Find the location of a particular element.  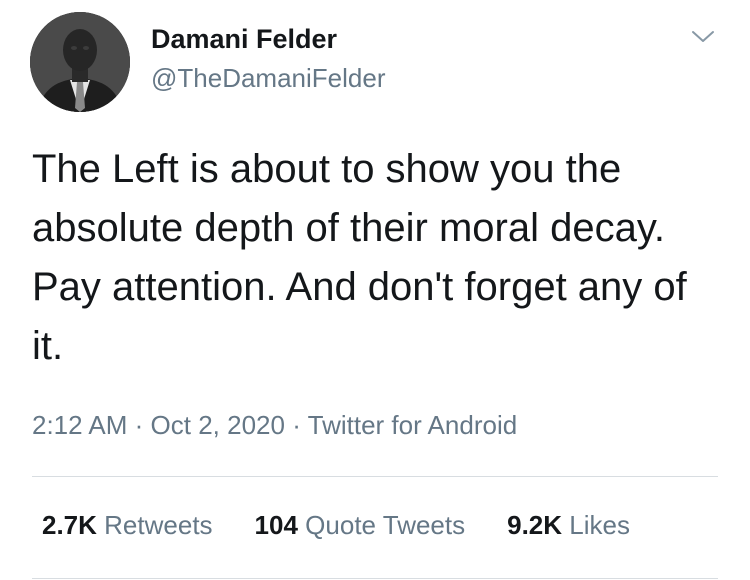

quote-tweets-label: Quote Tweets is located at coordinates (385, 525).